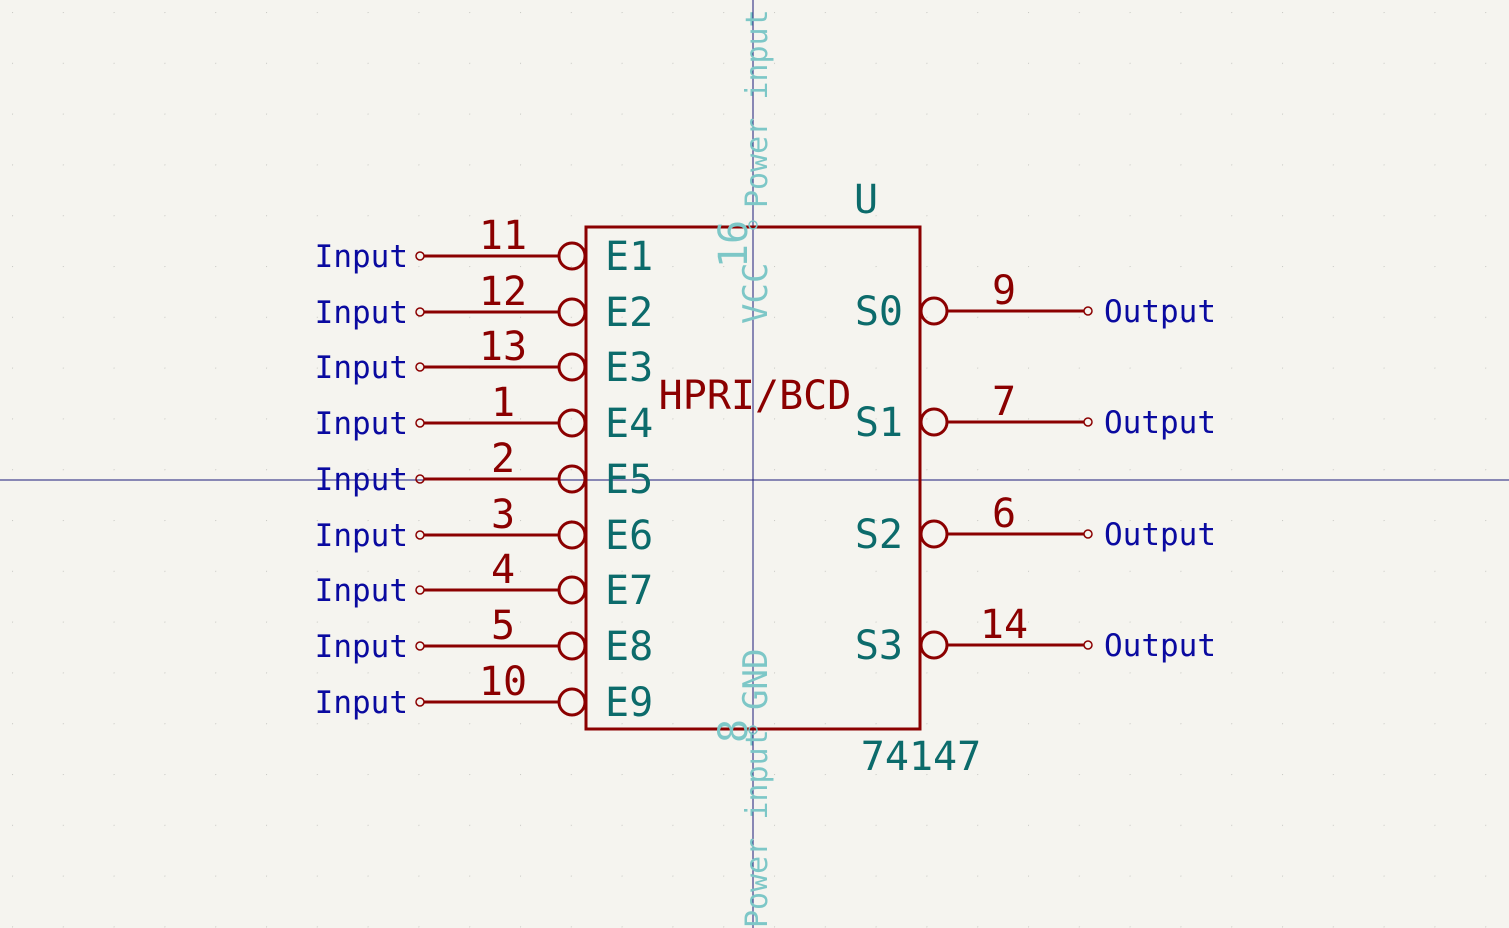 This screenshot has width=1509, height=928. What do you see at coordinates (879, 312) in the screenshot?
I see `pin-name: S0` at bounding box center [879, 312].